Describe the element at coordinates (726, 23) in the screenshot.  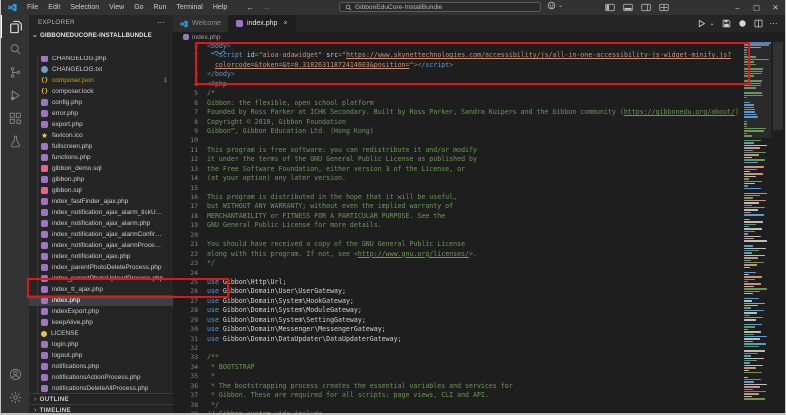
I see `save-icon` at that location.